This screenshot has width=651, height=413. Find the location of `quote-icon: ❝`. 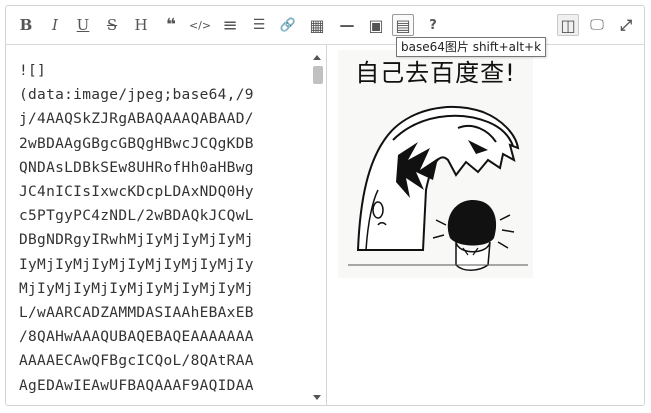

quote-icon: ❝ is located at coordinates (171, 25).